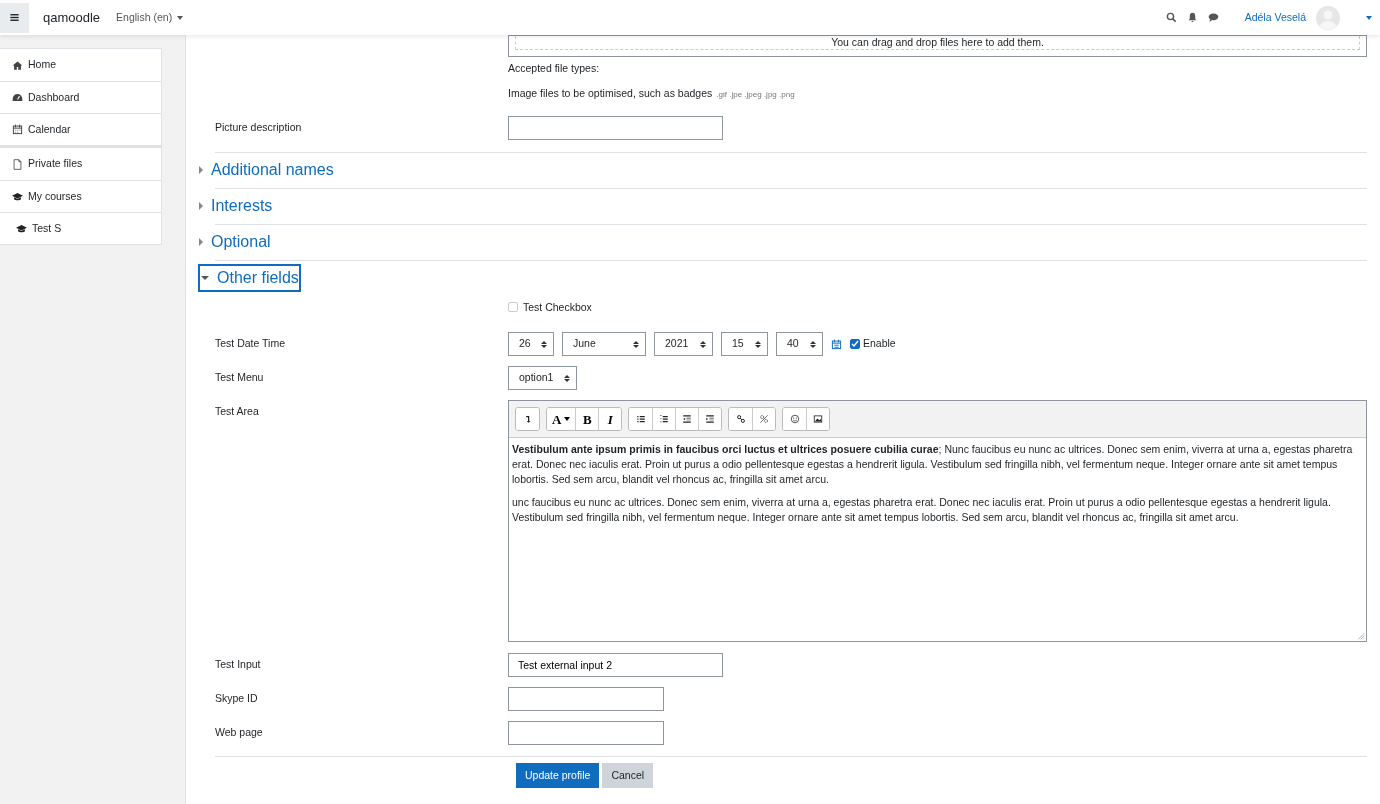 The height and width of the screenshot is (804, 1380). What do you see at coordinates (744, 344) in the screenshot?
I see `dropdown: 15` at bounding box center [744, 344].